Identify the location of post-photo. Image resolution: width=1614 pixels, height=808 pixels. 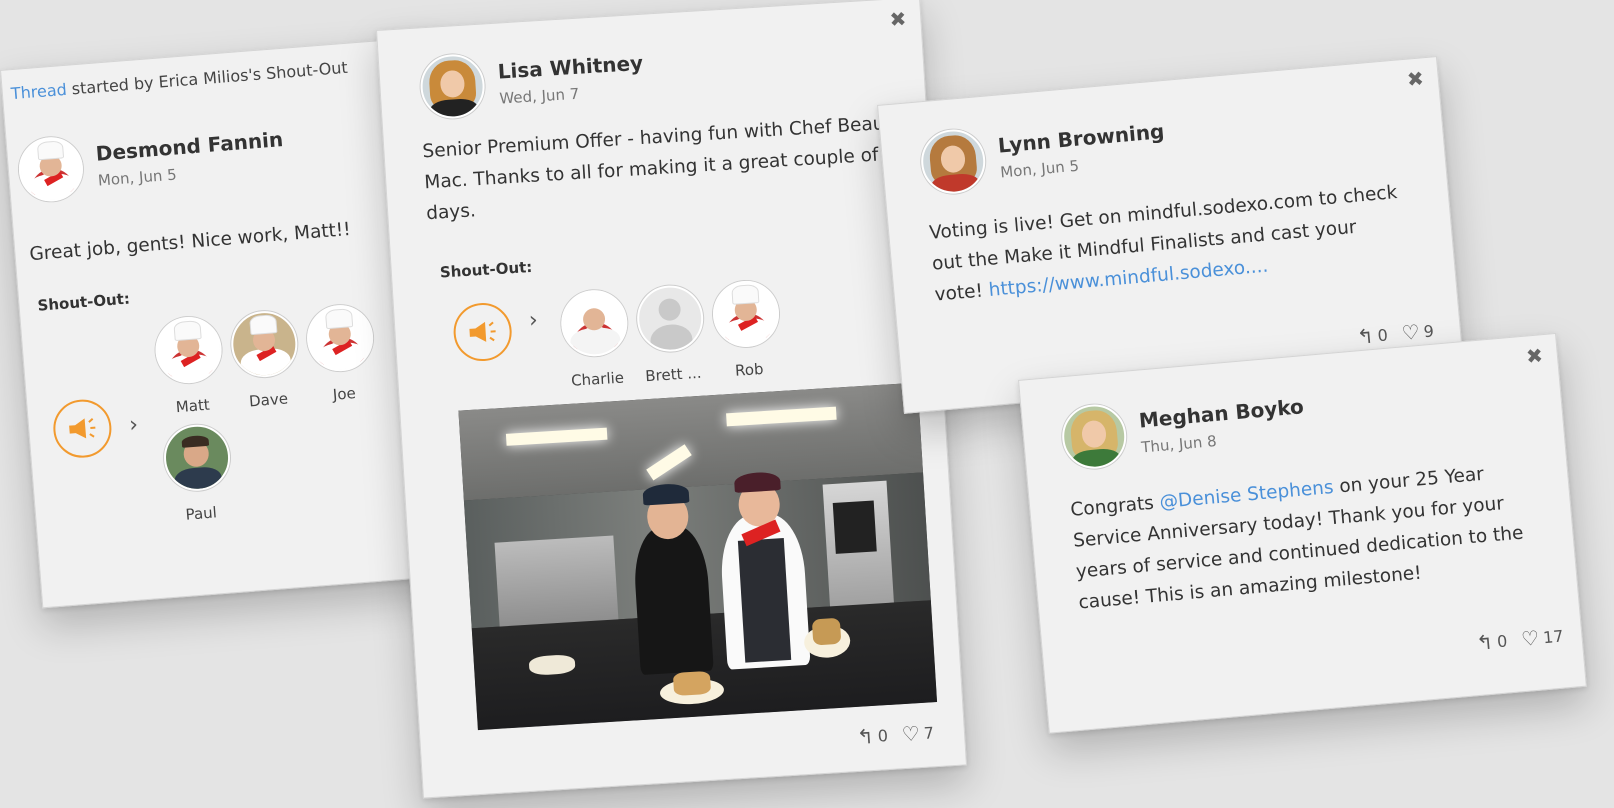
(698, 556).